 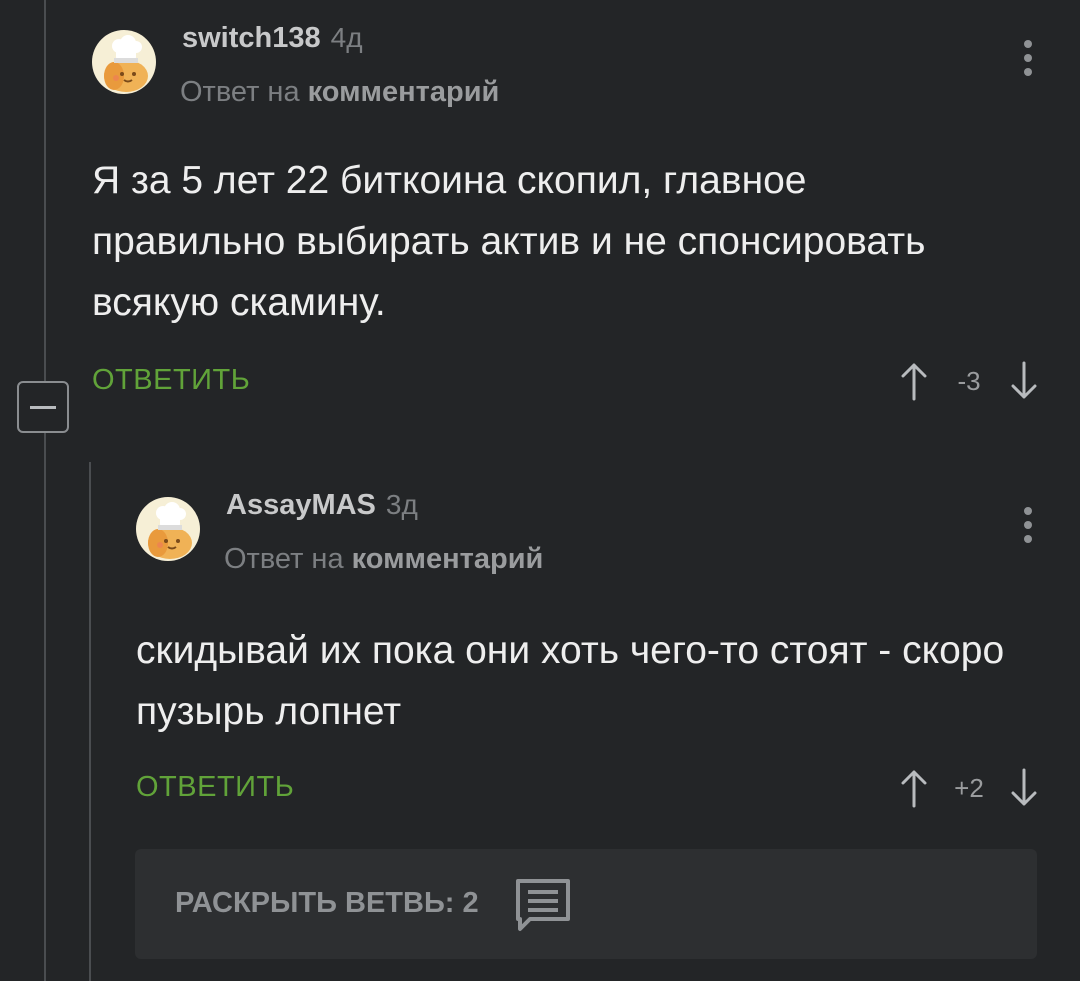 I want to click on expand-branch-label: РАСКРЫТЬ ВЕТВЬ: 2, so click(x=327, y=903).